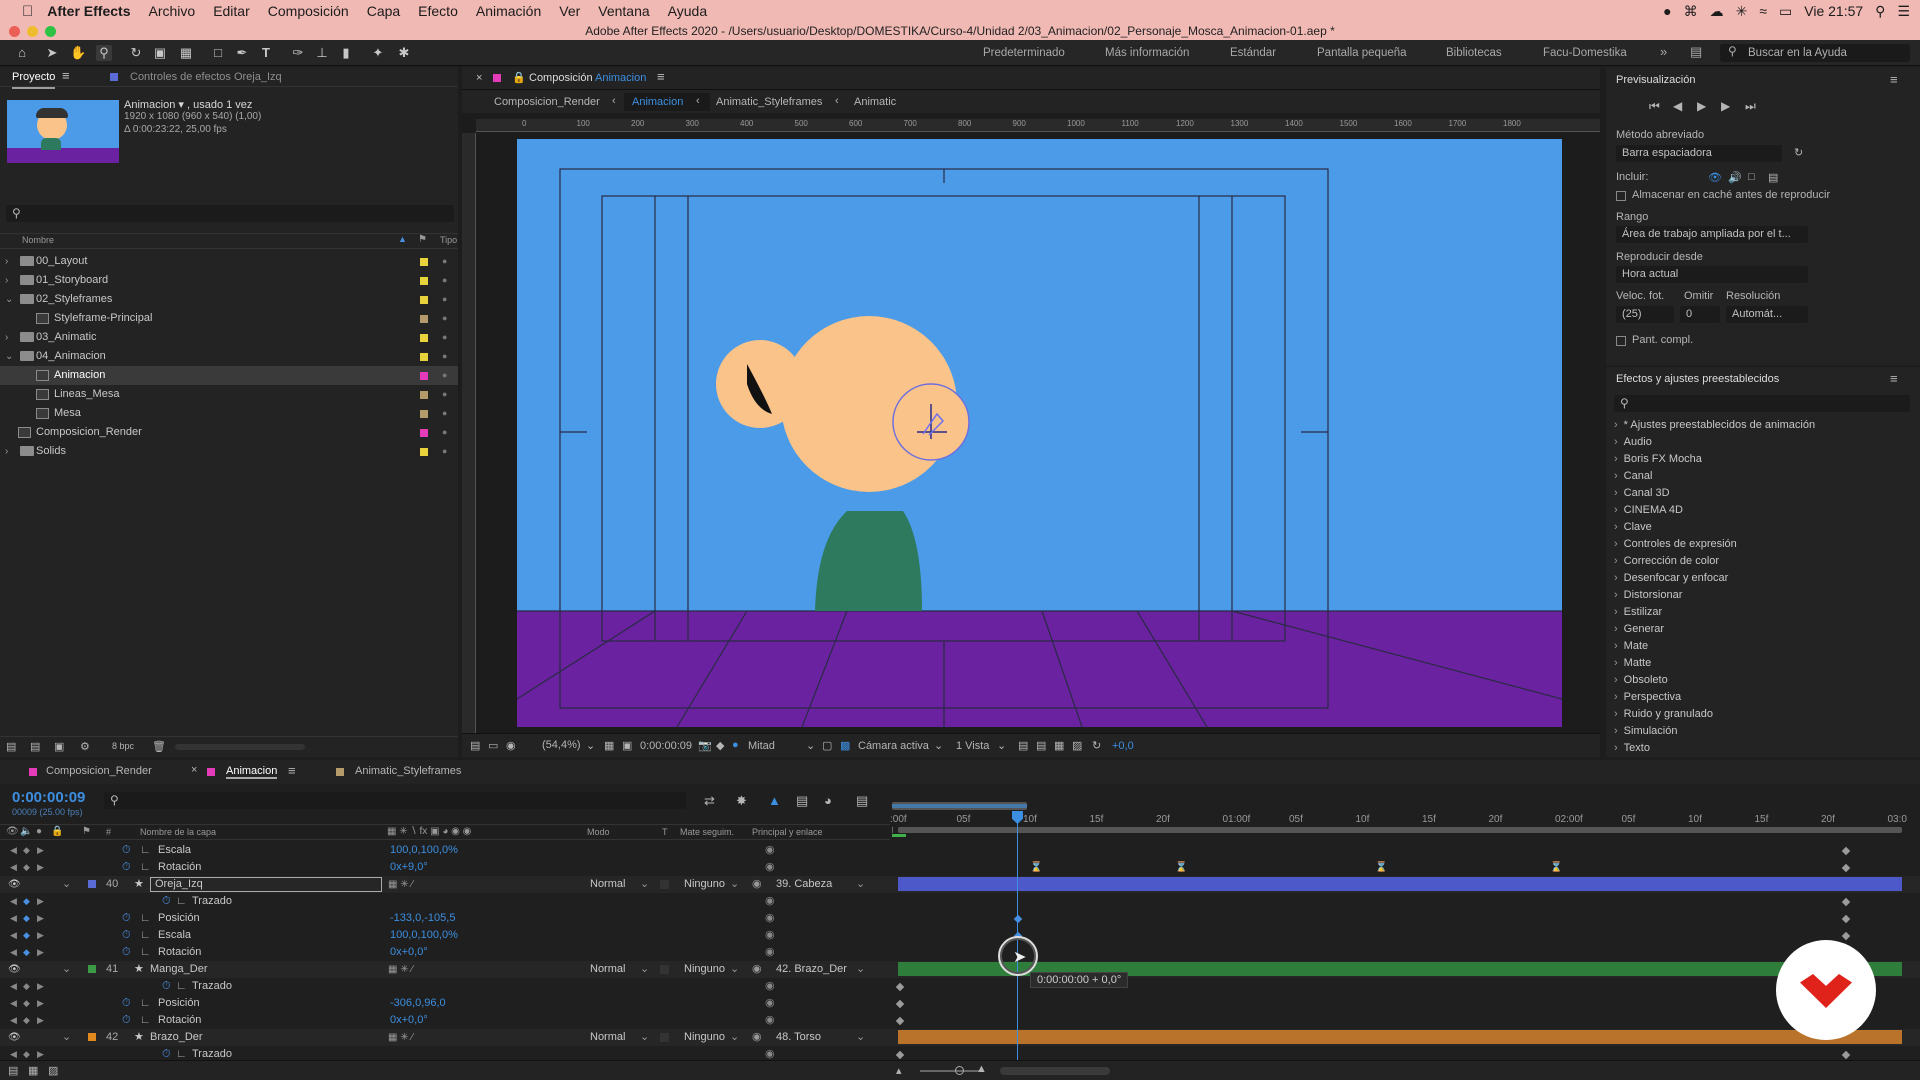 Image resolution: width=1920 pixels, height=1080 pixels. I want to click on clock: Vie 21:57, so click(1833, 11).